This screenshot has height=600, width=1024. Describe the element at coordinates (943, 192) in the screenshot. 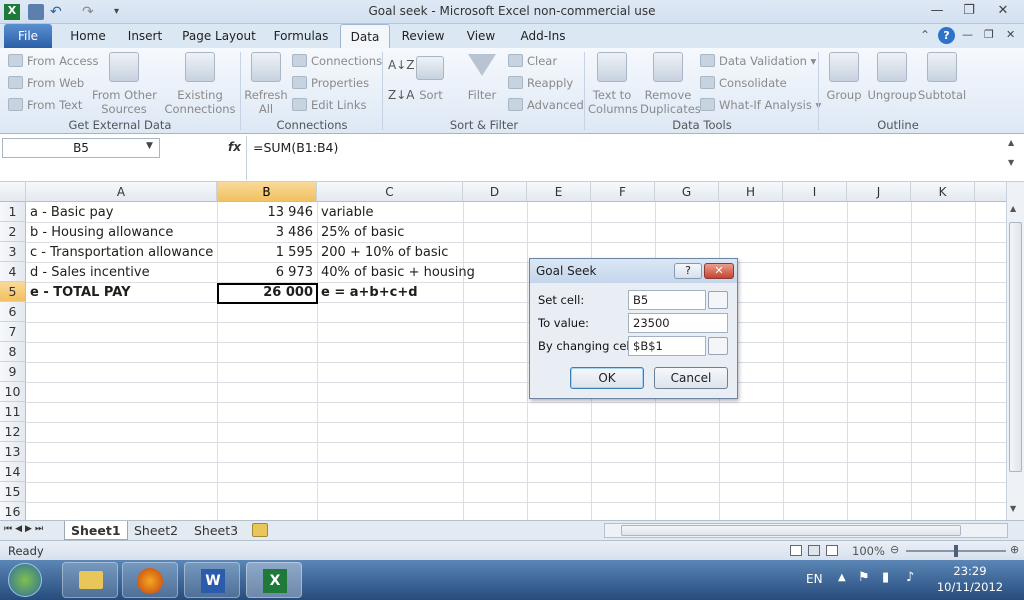

I see `column-header-k: K` at that location.